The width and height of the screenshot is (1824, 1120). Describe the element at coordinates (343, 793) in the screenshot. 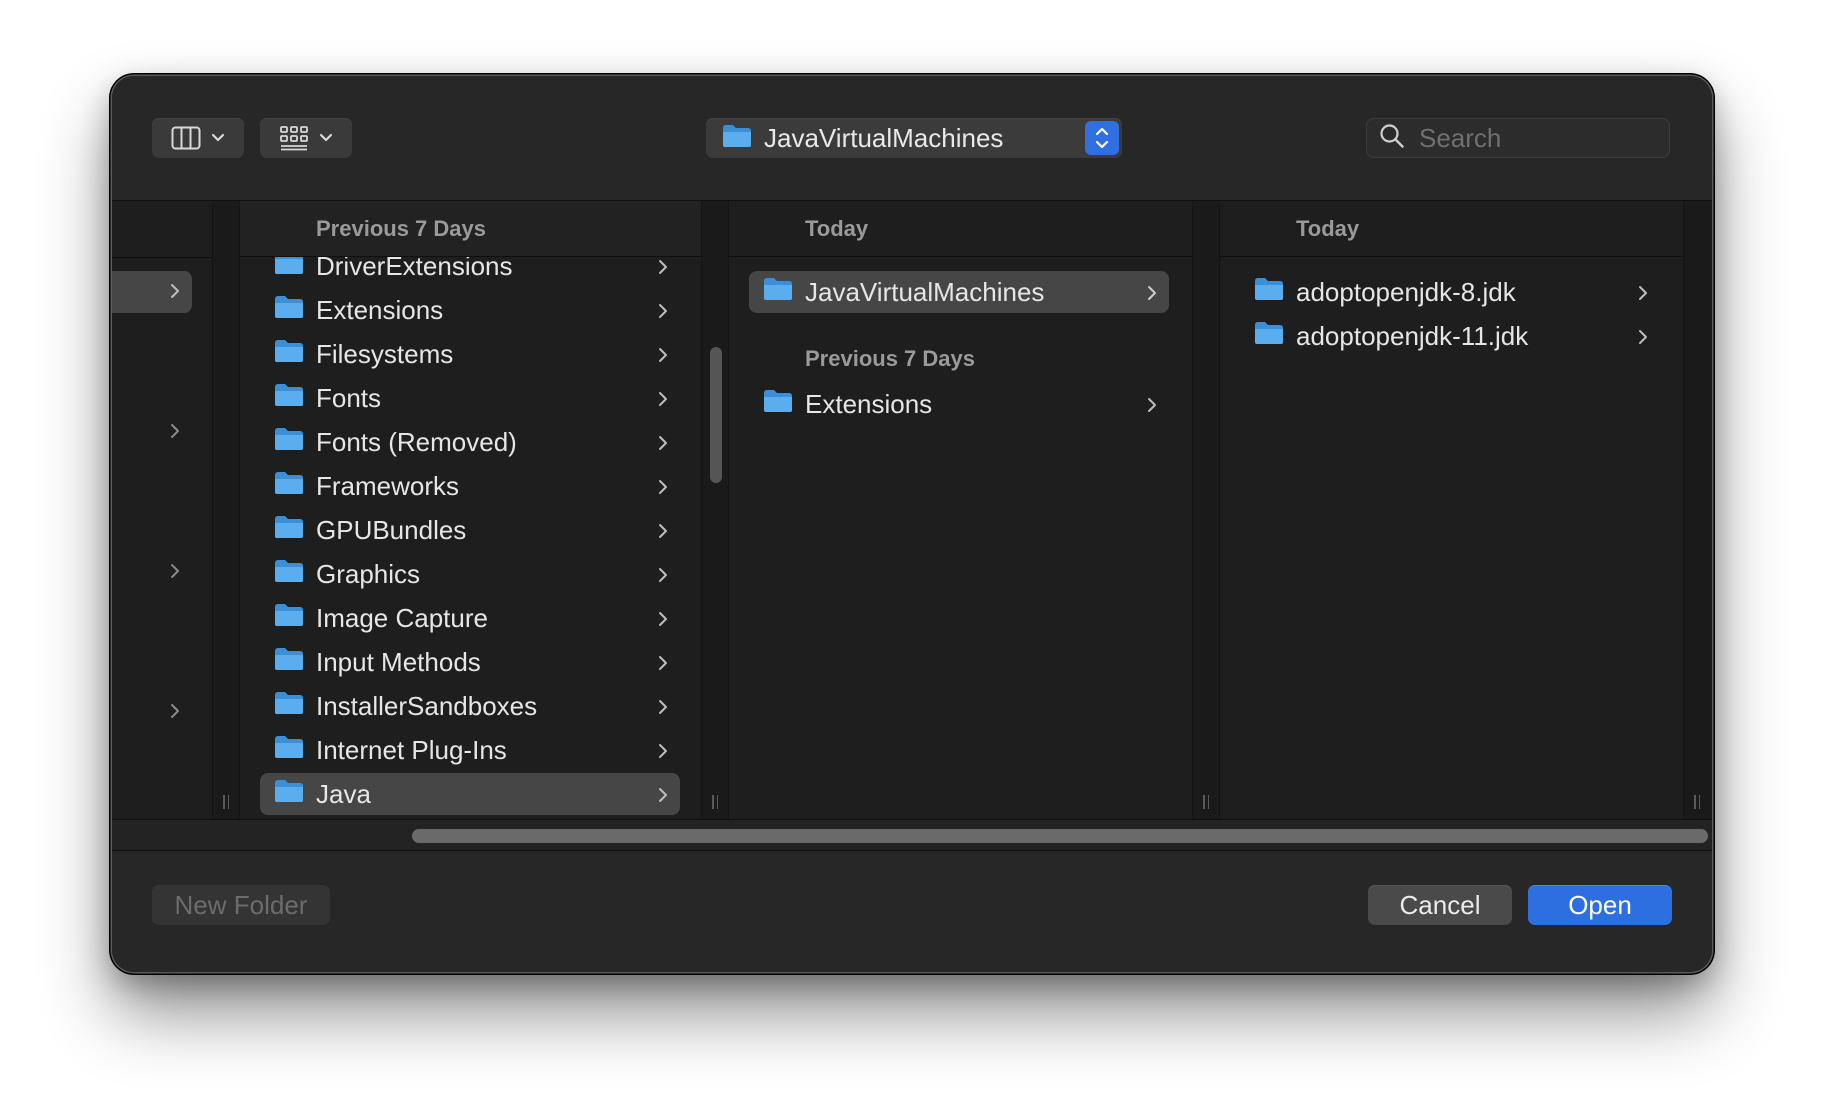

I see `item-name: Java` at that location.